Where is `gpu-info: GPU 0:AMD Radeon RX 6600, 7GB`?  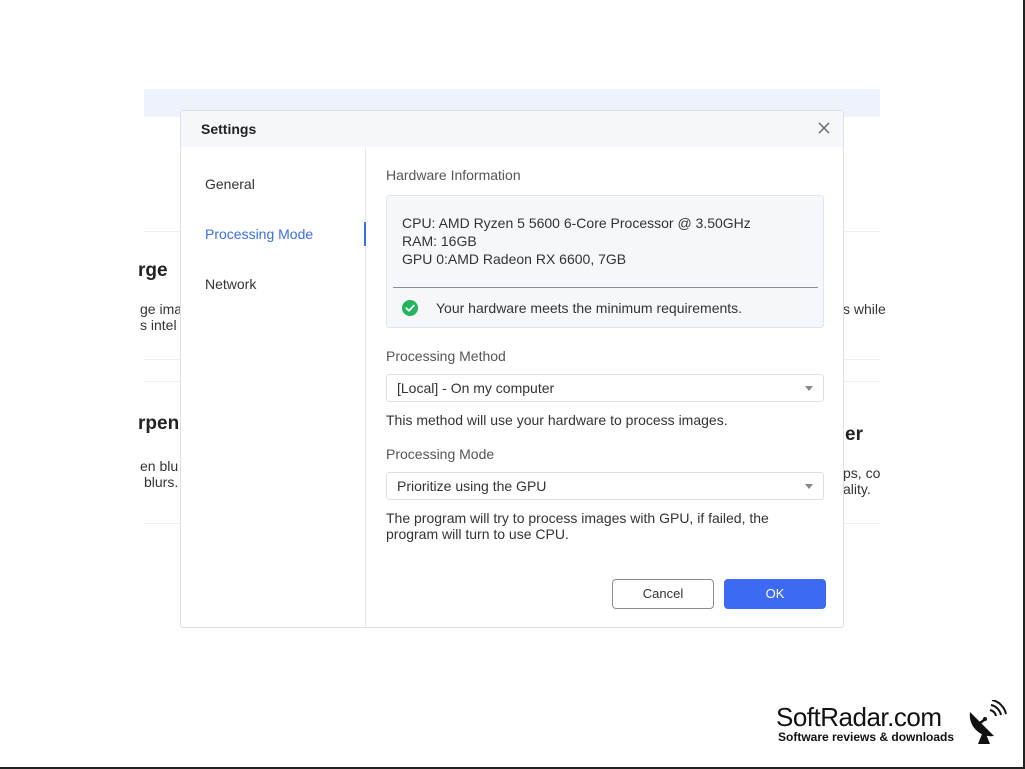
gpu-info: GPU 0:AMD Radeon RX 6600, 7GB is located at coordinates (514, 259).